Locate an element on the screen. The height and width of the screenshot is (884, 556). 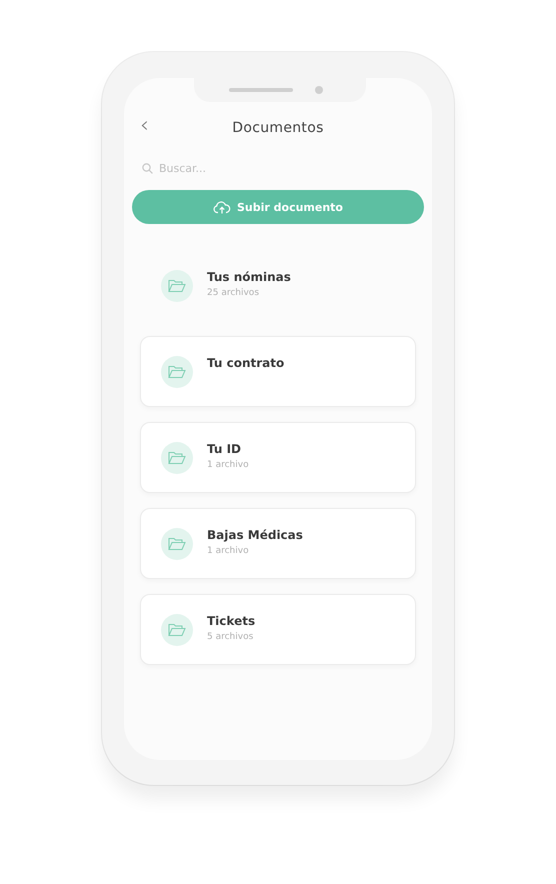
folder-item: Bajas Médicas 1 archivo is located at coordinates (278, 543).